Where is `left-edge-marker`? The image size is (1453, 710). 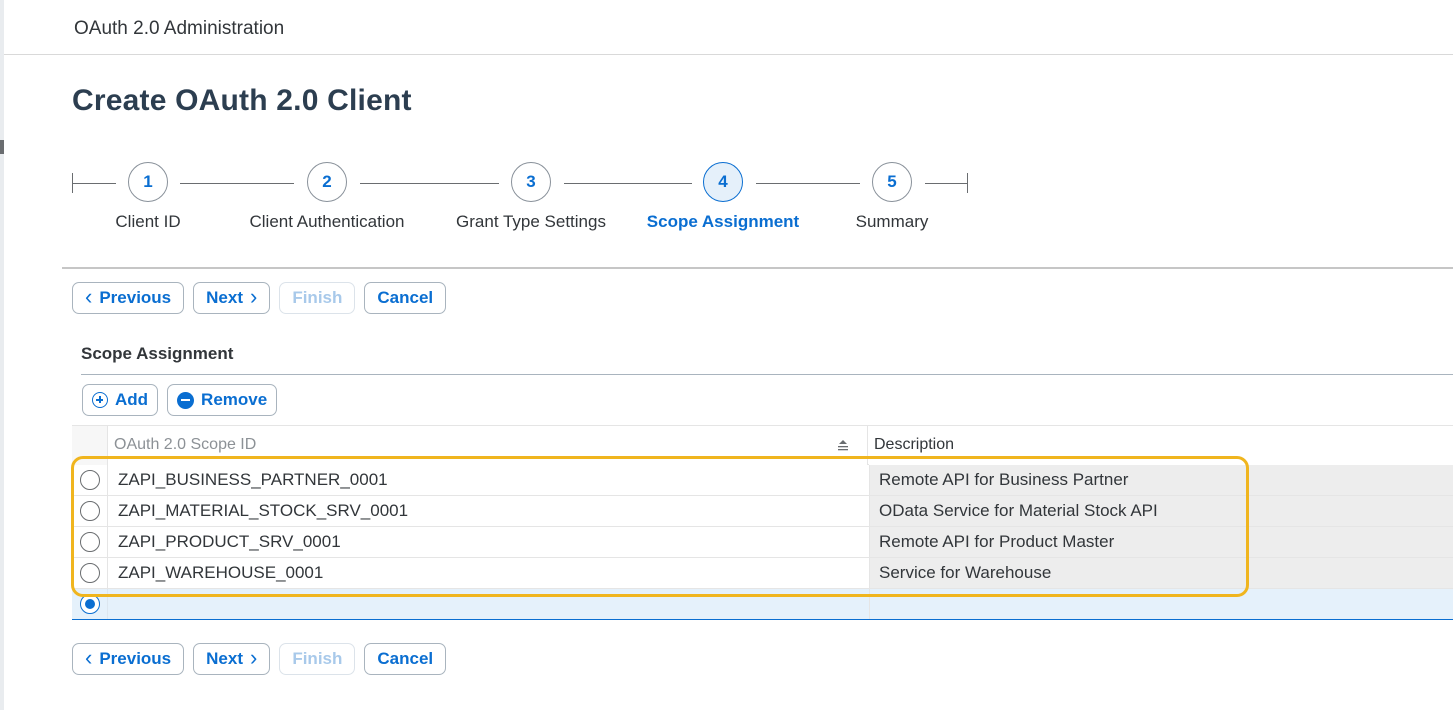
left-edge-marker is located at coordinates (2, 147).